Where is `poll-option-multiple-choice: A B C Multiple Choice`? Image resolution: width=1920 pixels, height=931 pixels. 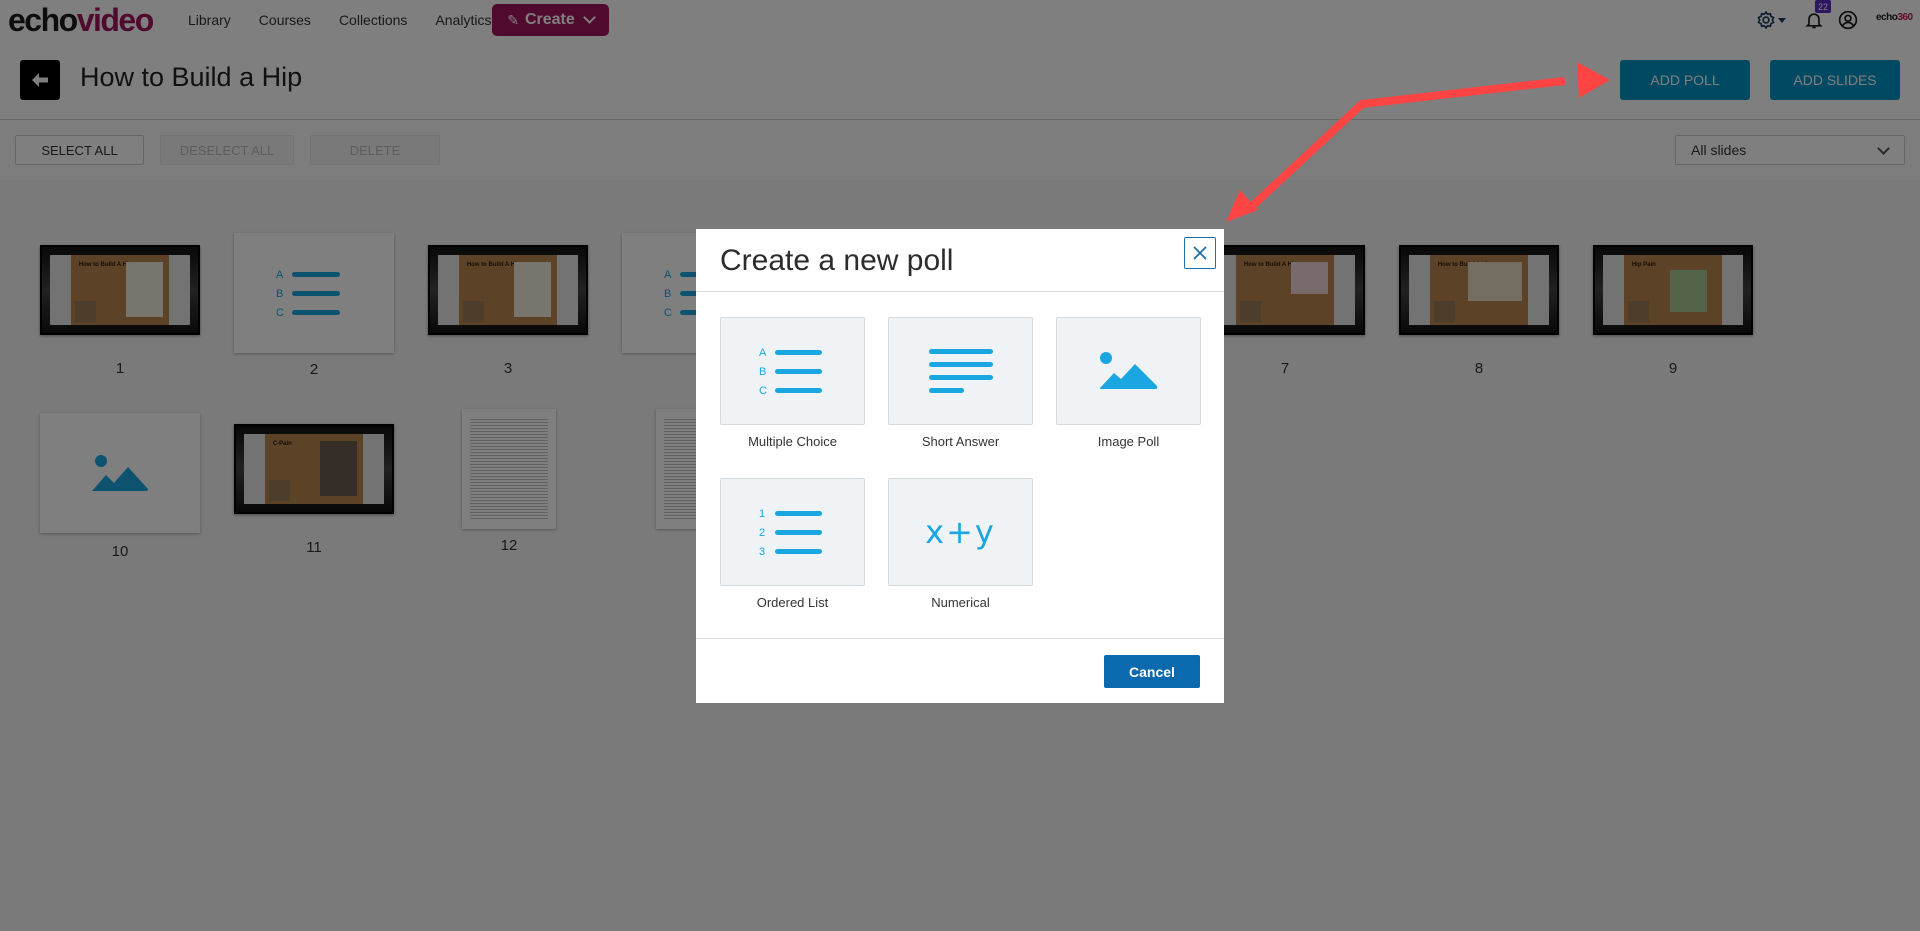 poll-option-multiple-choice: A B C Multiple Choice is located at coordinates (792, 383).